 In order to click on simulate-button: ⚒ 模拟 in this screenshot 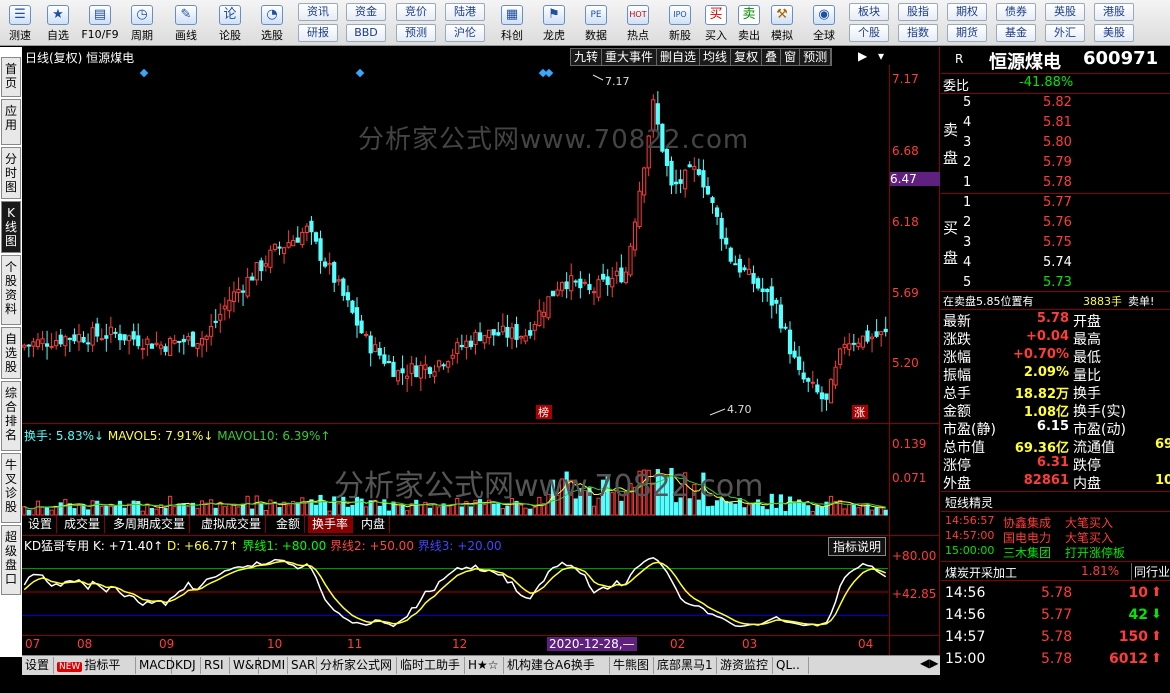, I will do `click(782, 23)`.